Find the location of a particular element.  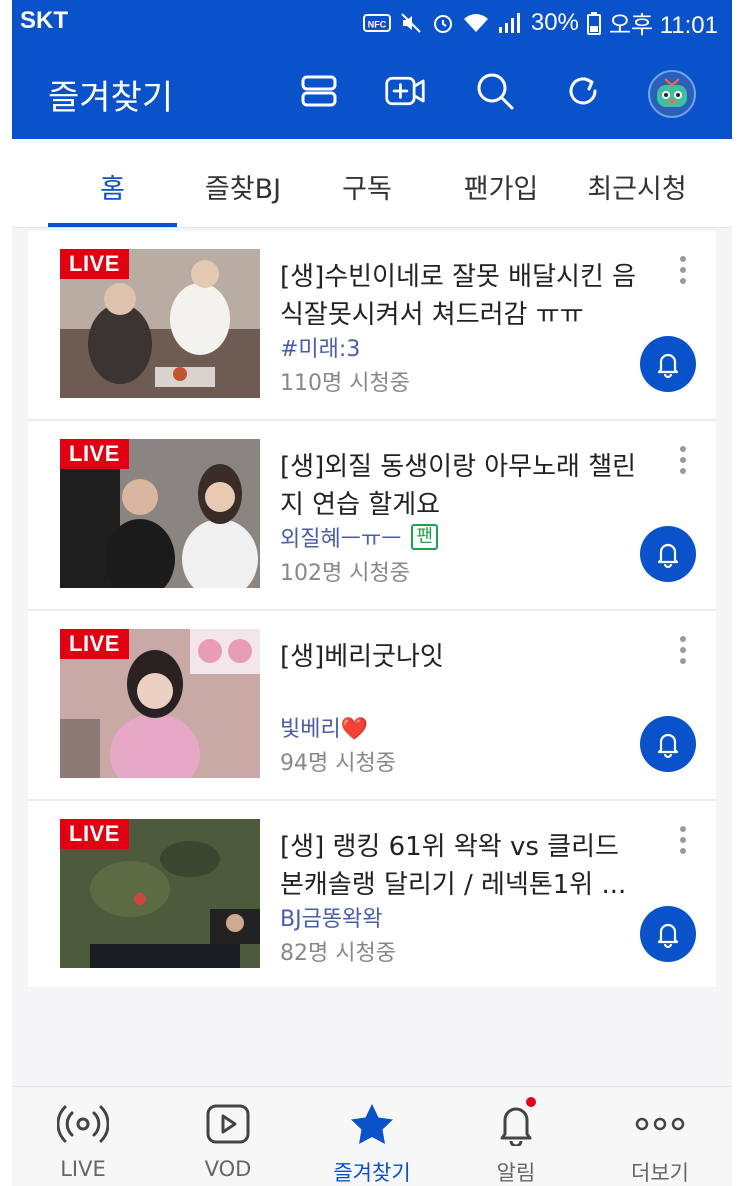

tab-active-indicator is located at coordinates (112, 225).